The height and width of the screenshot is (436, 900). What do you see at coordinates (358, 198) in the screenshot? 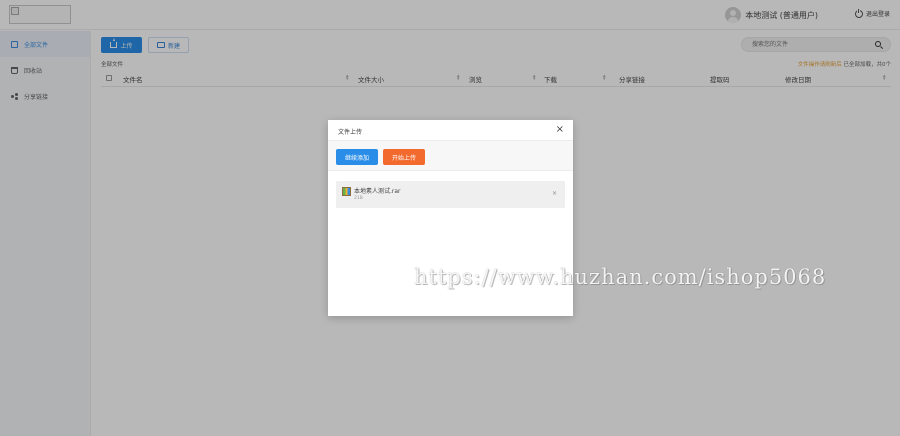
I see `file-size: 21B` at bounding box center [358, 198].